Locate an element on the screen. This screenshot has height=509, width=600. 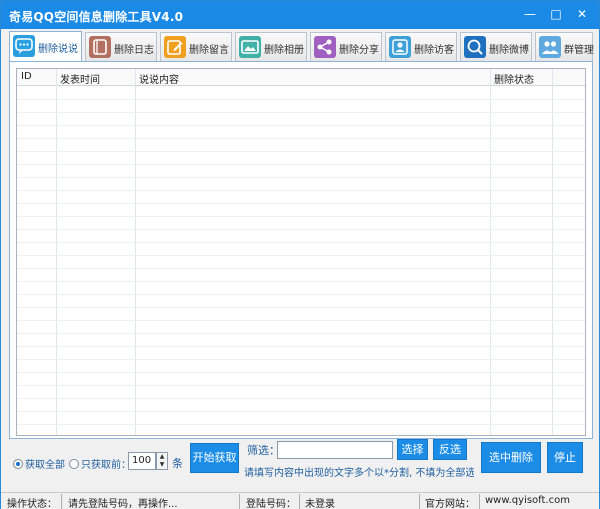
column-header-id: ID is located at coordinates (26, 76).